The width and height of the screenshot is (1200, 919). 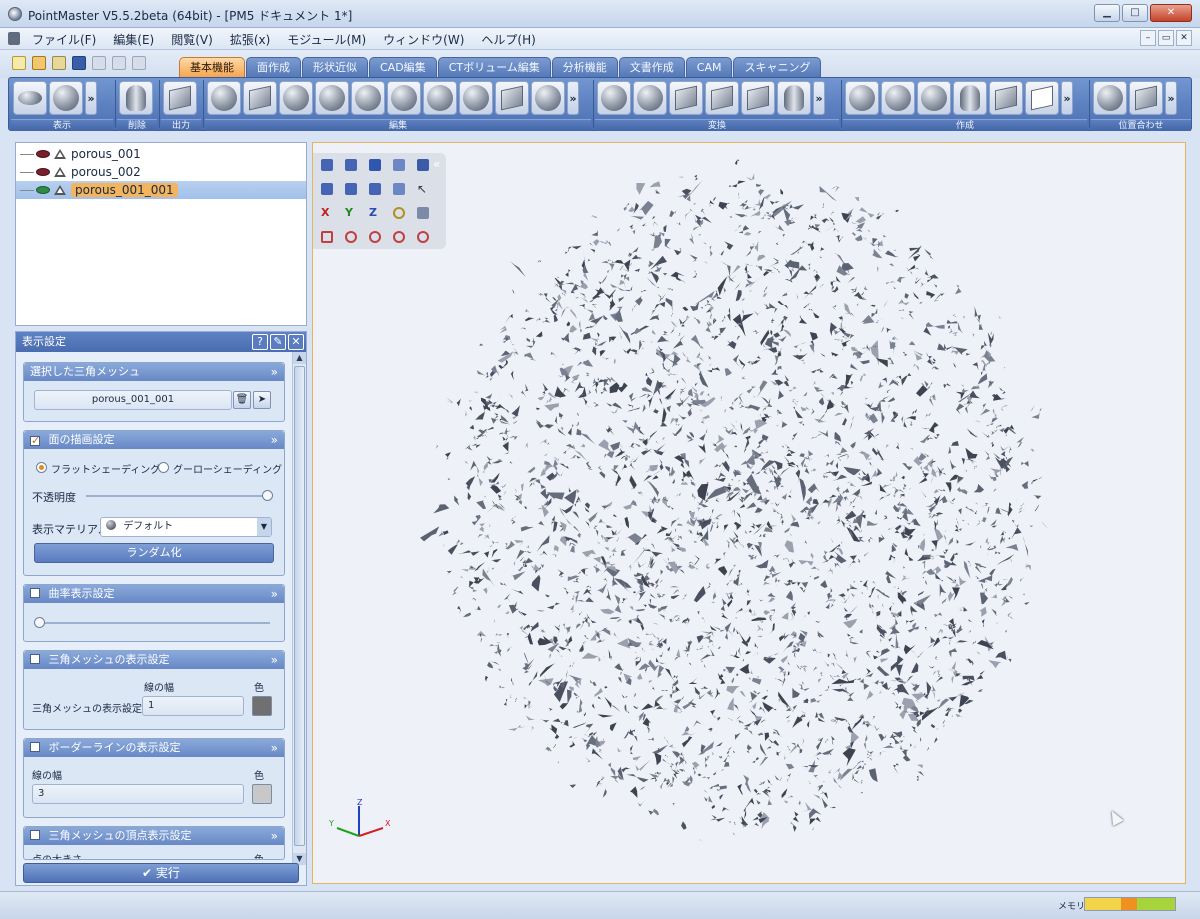 I want to click on border-color-swatch, so click(x=262, y=794).